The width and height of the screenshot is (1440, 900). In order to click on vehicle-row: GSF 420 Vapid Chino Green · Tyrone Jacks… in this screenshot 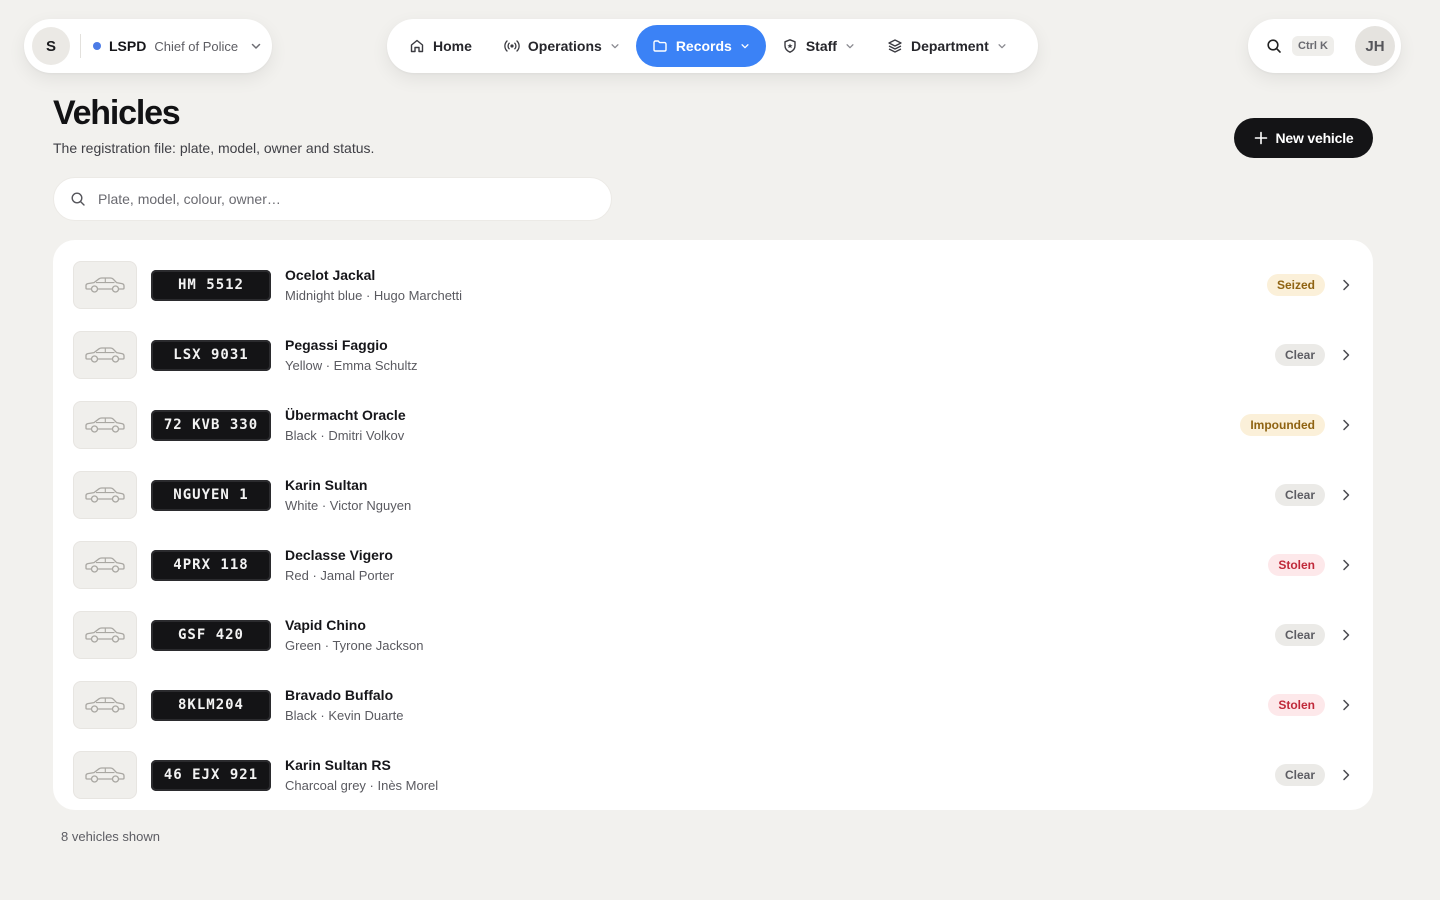, I will do `click(713, 635)`.